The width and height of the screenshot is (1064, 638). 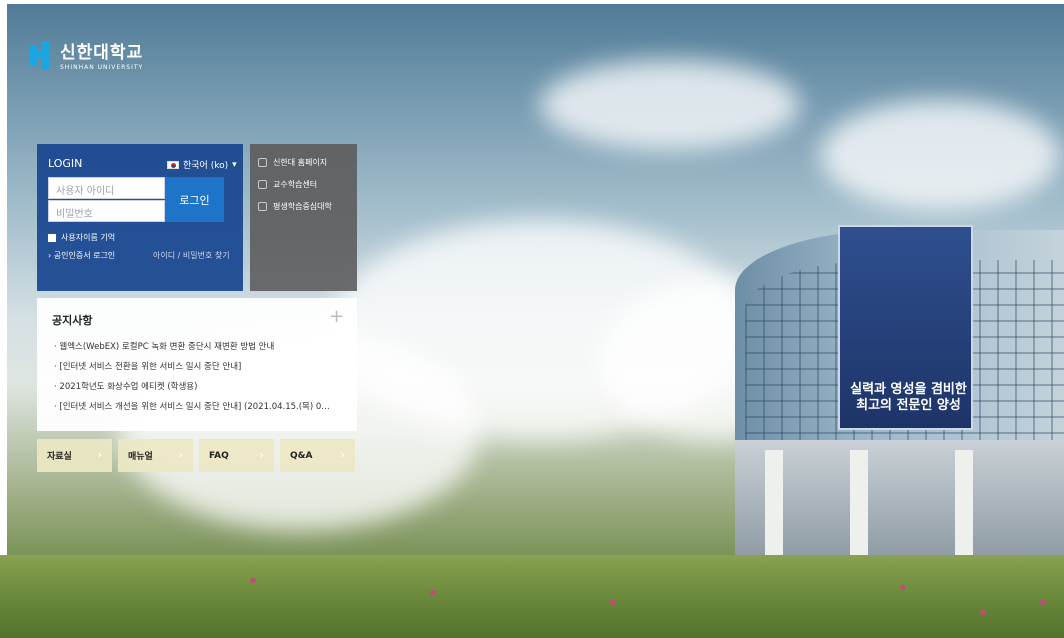 I want to click on quick-links-panel: 신한대 홈페이지 교수학습센터 평생학습중심대학, so click(x=303, y=217).